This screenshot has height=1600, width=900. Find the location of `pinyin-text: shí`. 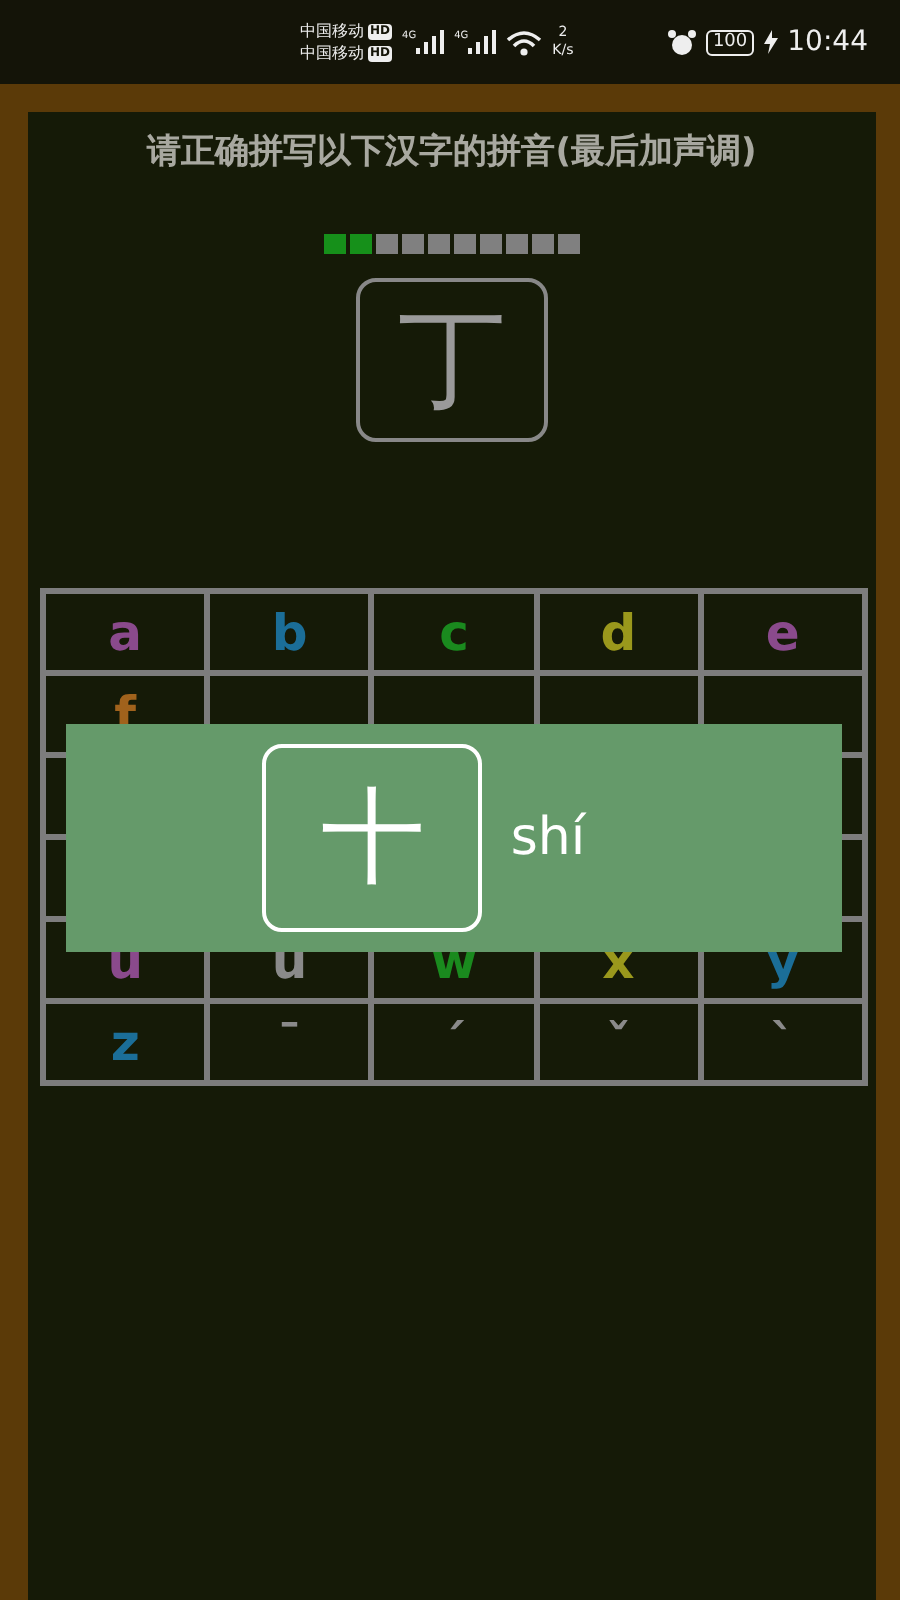

pinyin-text: shí is located at coordinates (548, 838).